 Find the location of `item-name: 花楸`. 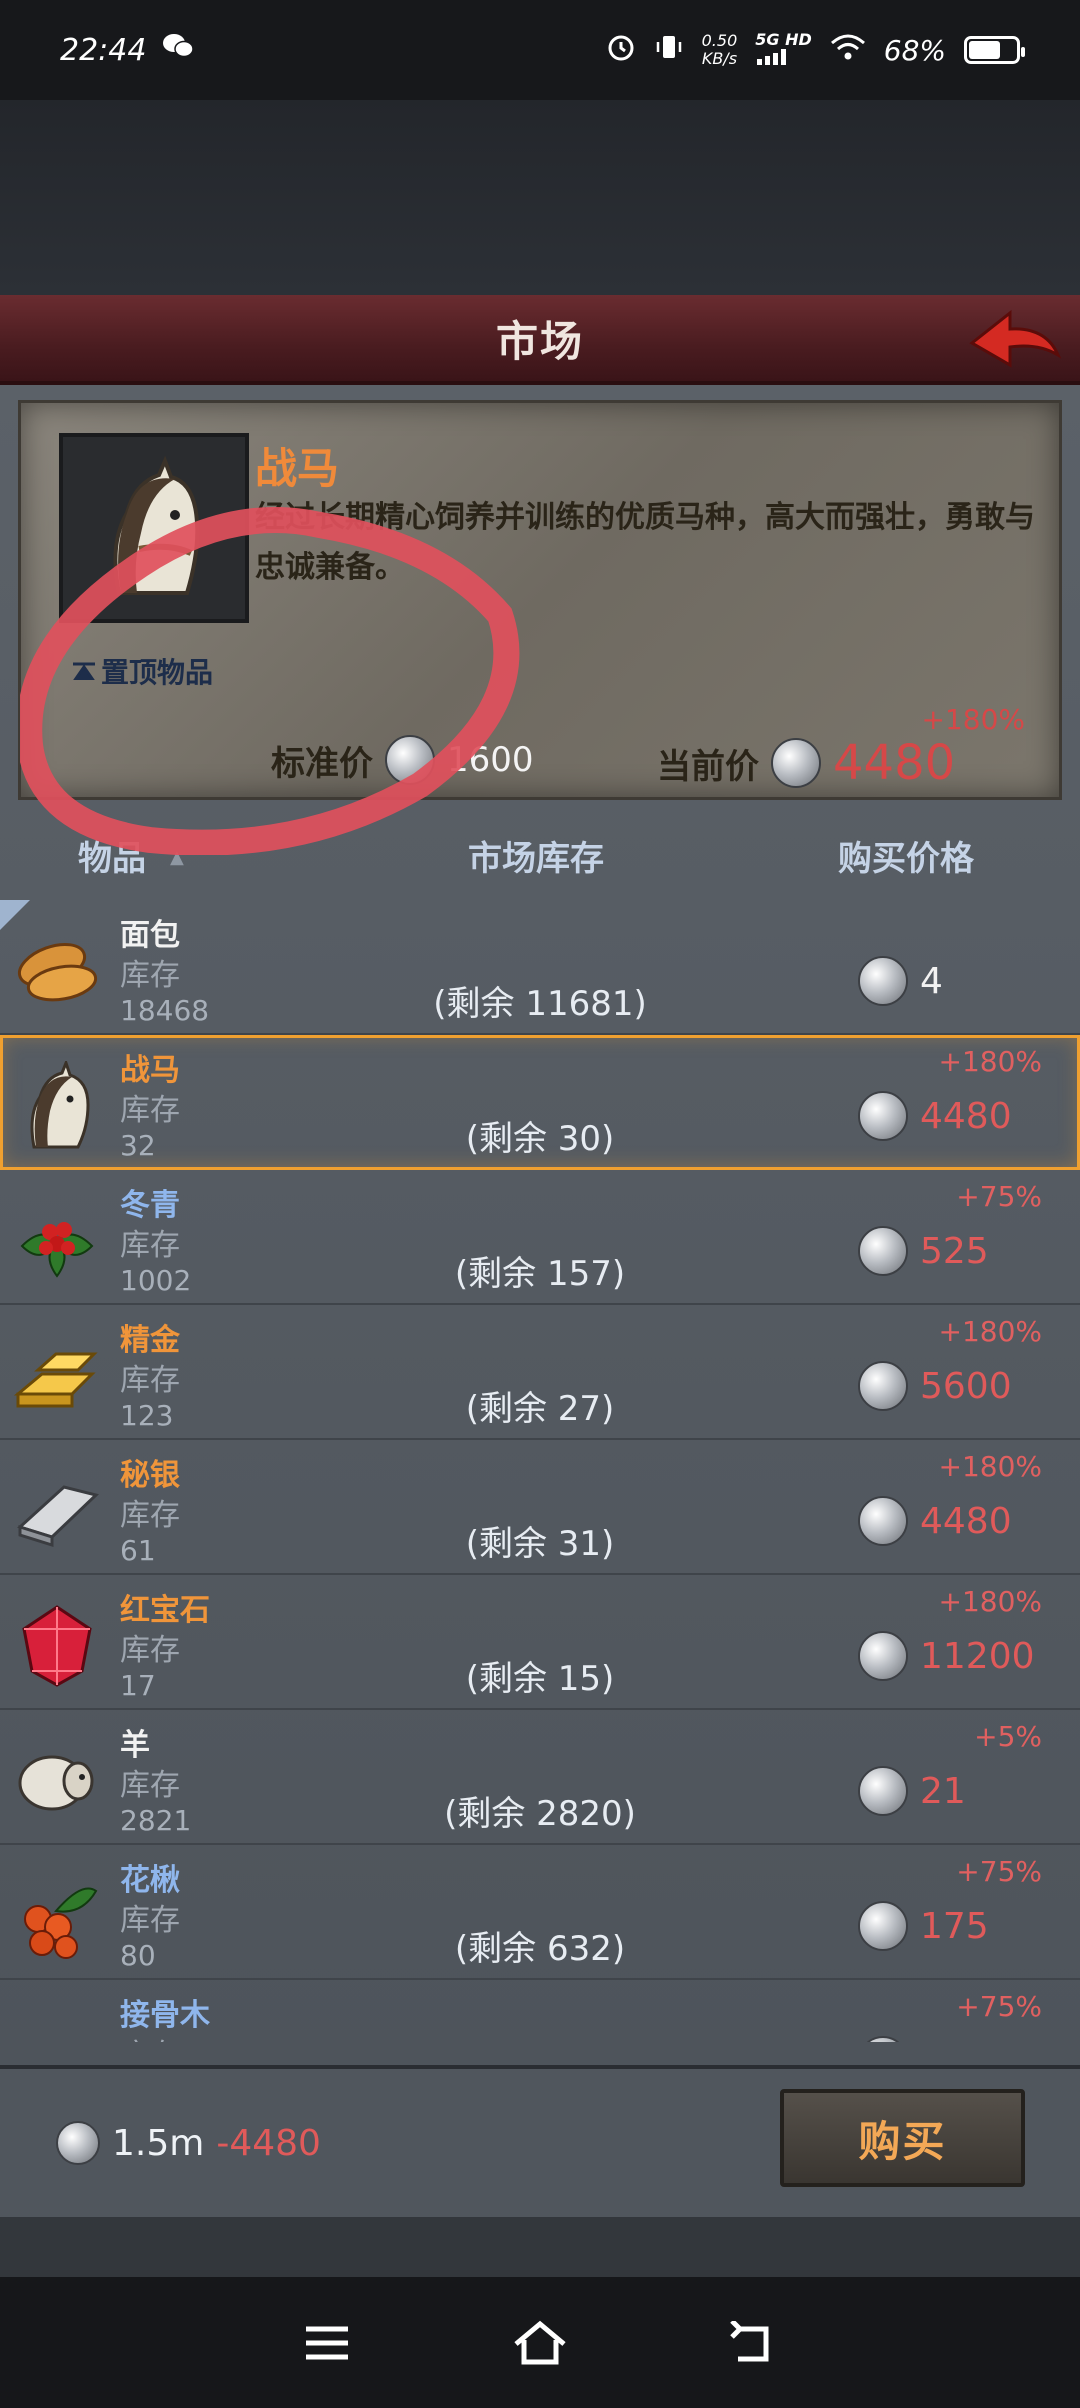

item-name: 花楸 is located at coordinates (150, 1880).